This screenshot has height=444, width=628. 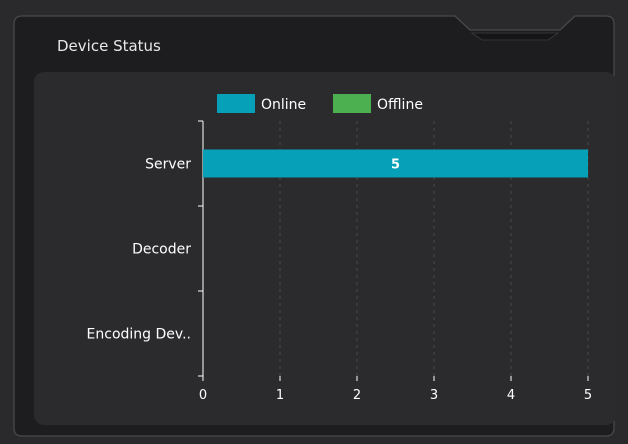 What do you see at coordinates (400, 105) in the screenshot?
I see `legend-label-offline: Offline` at bounding box center [400, 105].